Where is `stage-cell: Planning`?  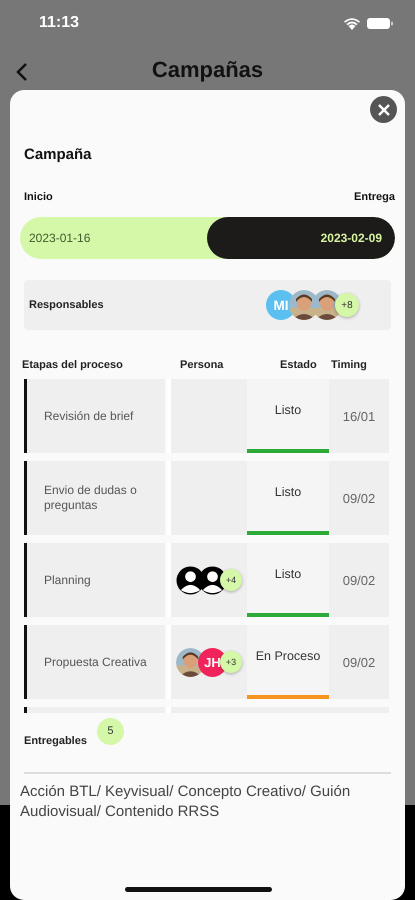
stage-cell: Planning is located at coordinates (94, 580).